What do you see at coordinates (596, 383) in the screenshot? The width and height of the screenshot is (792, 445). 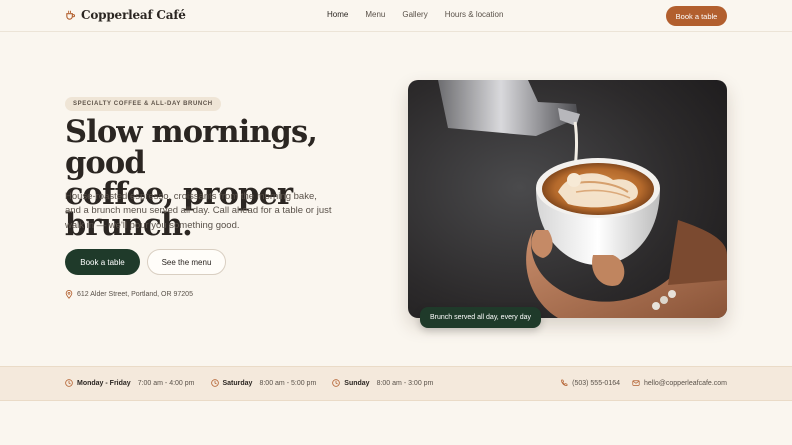 I see `phone-number: (503) 555-0164` at bounding box center [596, 383].